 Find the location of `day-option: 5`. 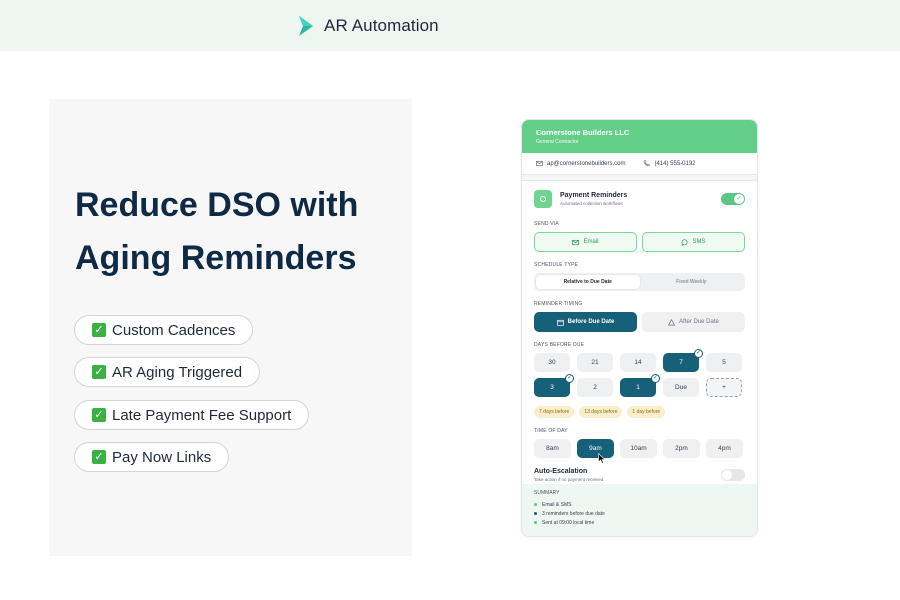

day-option: 5 is located at coordinates (724, 362).